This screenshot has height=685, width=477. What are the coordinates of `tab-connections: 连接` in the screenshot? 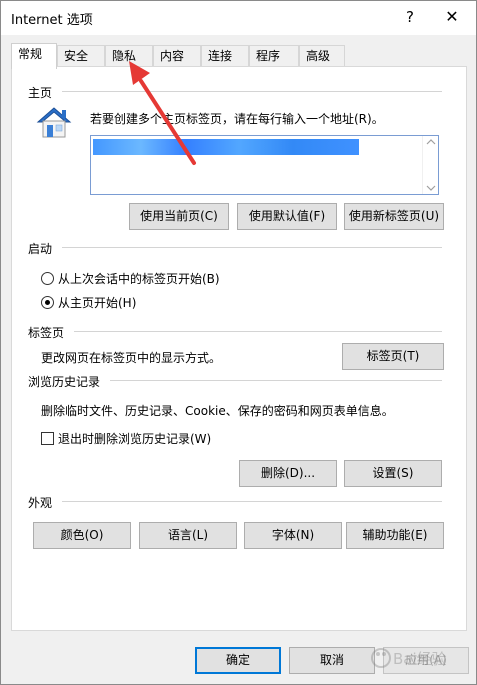 It's located at (225, 56).